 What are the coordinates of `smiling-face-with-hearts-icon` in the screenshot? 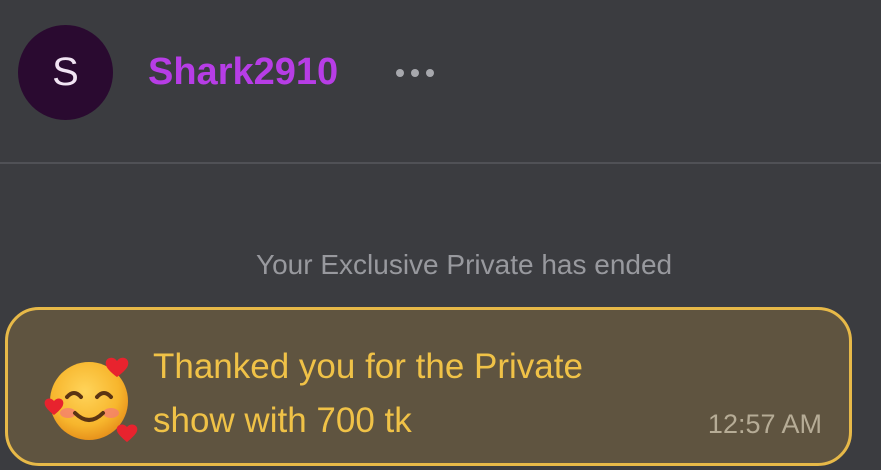 It's located at (91, 399).